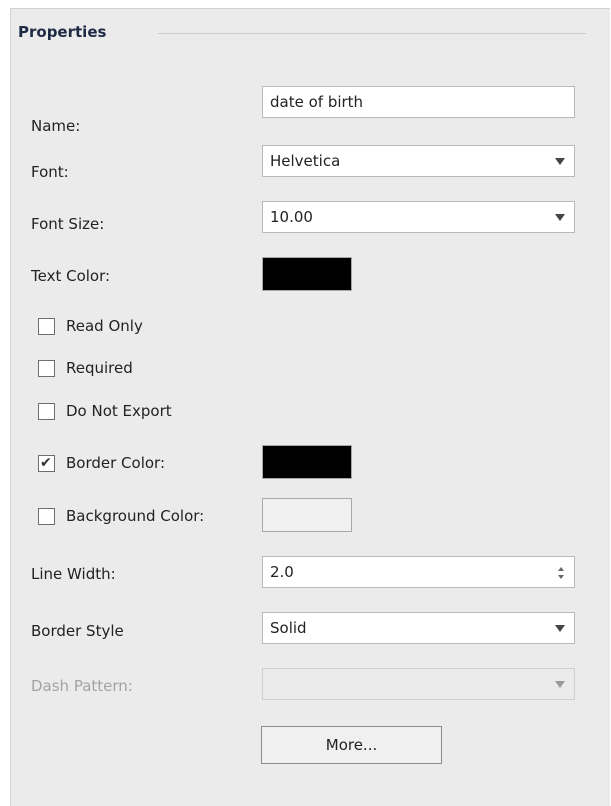 The image size is (611, 806). I want to click on name-label: Name:, so click(56, 126).